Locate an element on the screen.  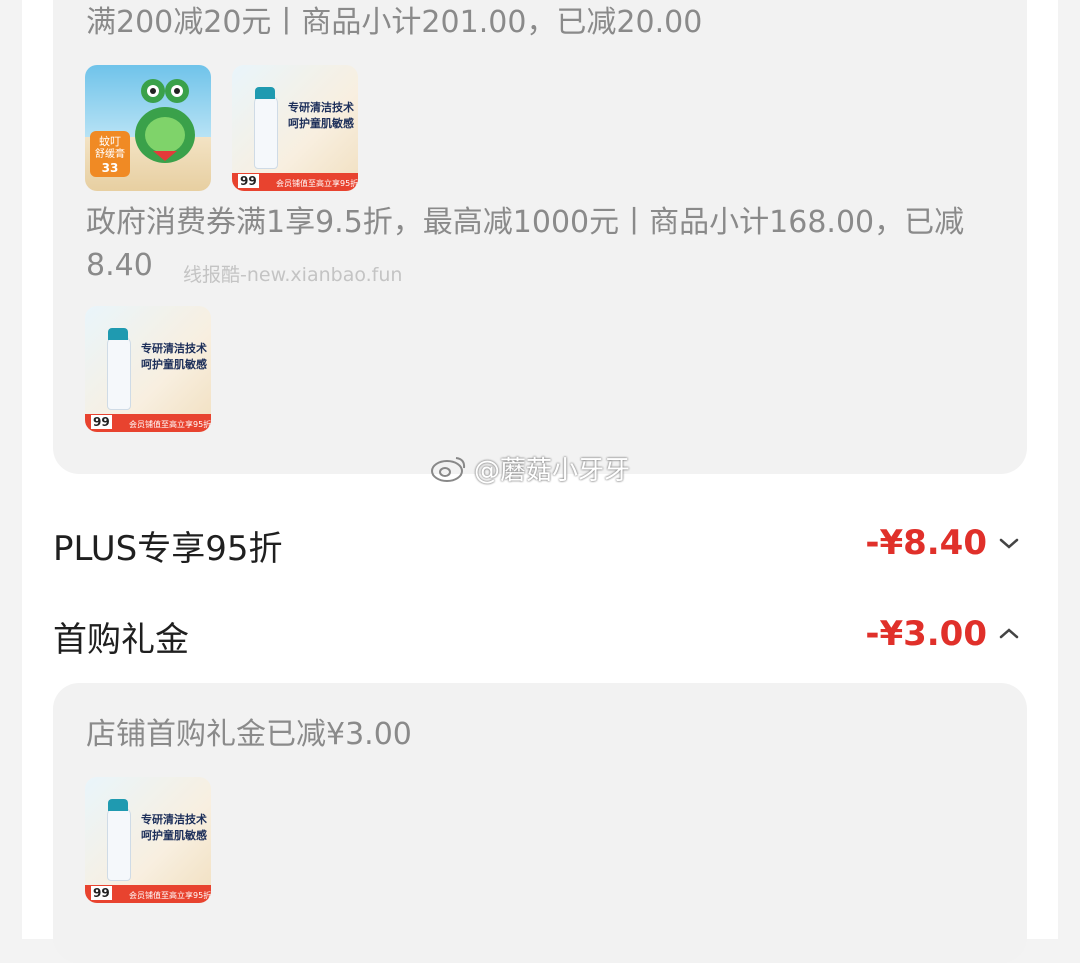
product-thumbnail: 蚊叮 舒缓膏 33 is located at coordinates (148, 128).